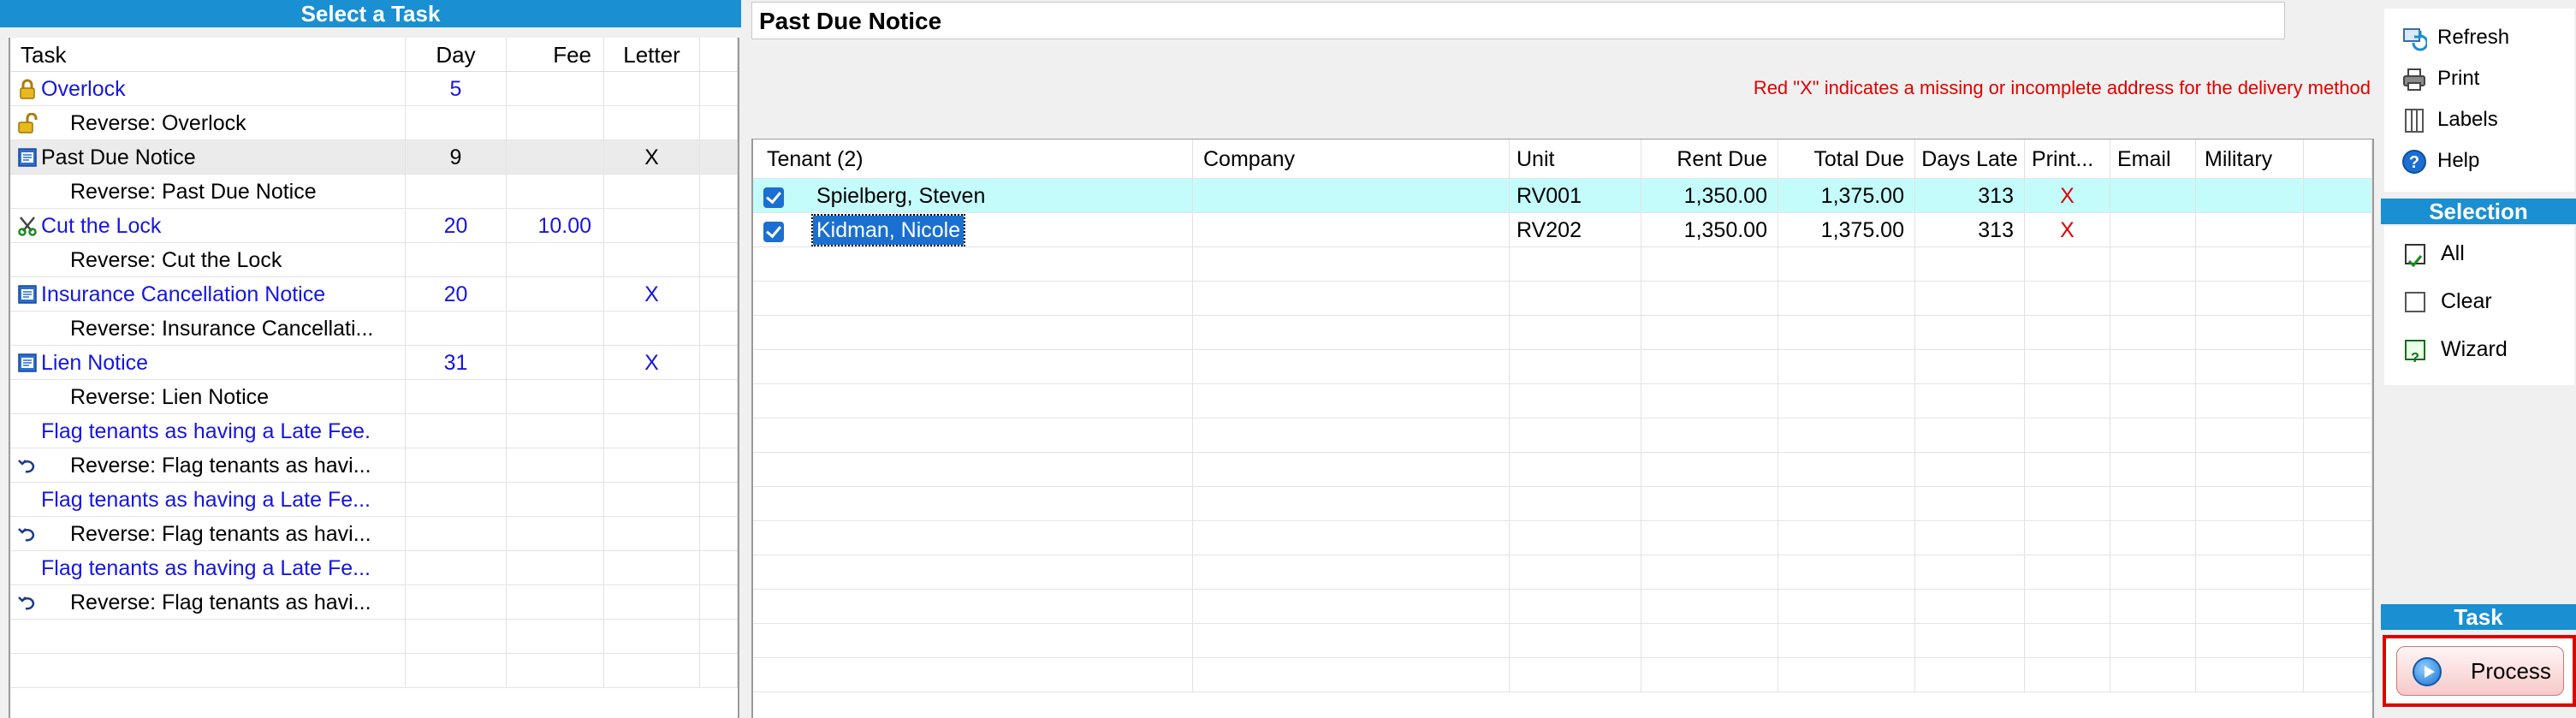  I want to click on days-late-cell: 313, so click(1970, 195).